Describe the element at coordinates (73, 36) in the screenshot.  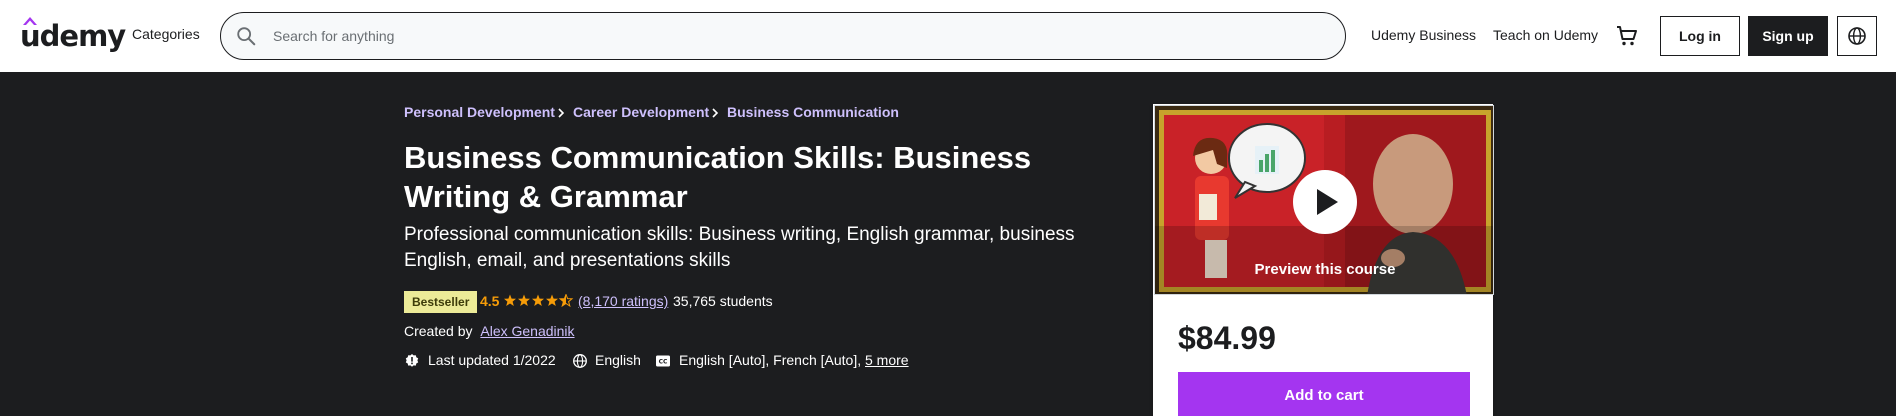
I see `udemy-logo: udemy` at that location.